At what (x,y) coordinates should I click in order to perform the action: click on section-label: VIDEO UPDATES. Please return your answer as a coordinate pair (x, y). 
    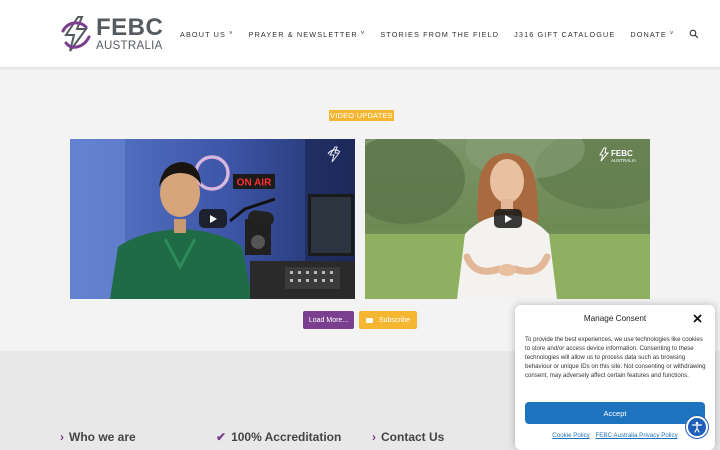
    Looking at the image, I should click on (361, 115).